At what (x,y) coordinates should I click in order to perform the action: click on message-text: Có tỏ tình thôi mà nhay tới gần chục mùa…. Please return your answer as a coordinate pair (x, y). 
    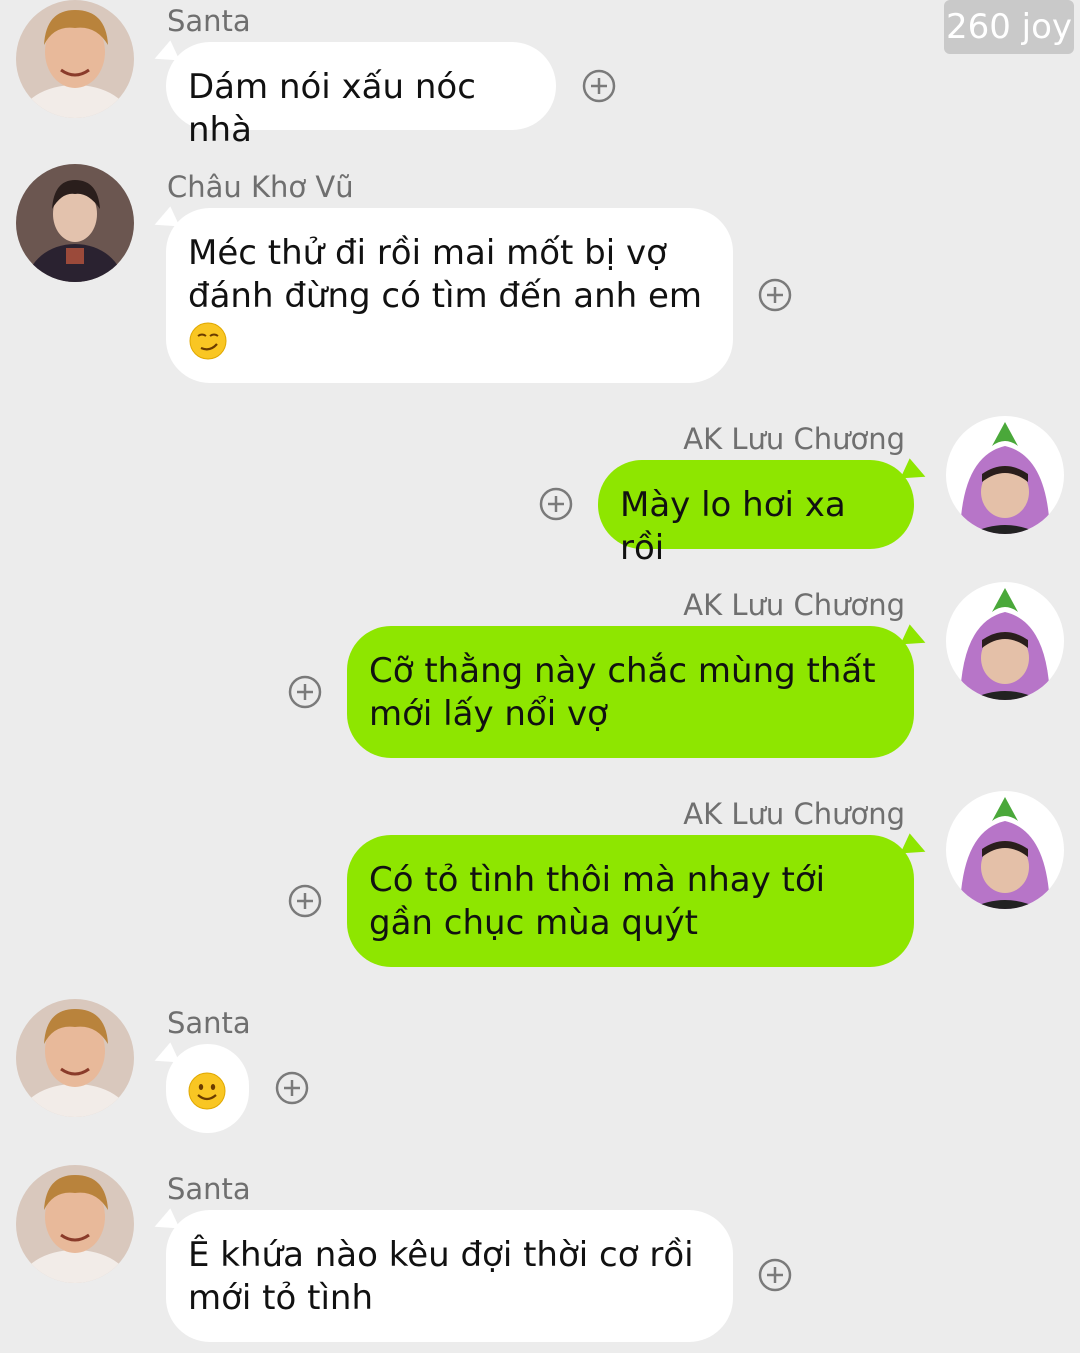
    Looking at the image, I should click on (597, 901).